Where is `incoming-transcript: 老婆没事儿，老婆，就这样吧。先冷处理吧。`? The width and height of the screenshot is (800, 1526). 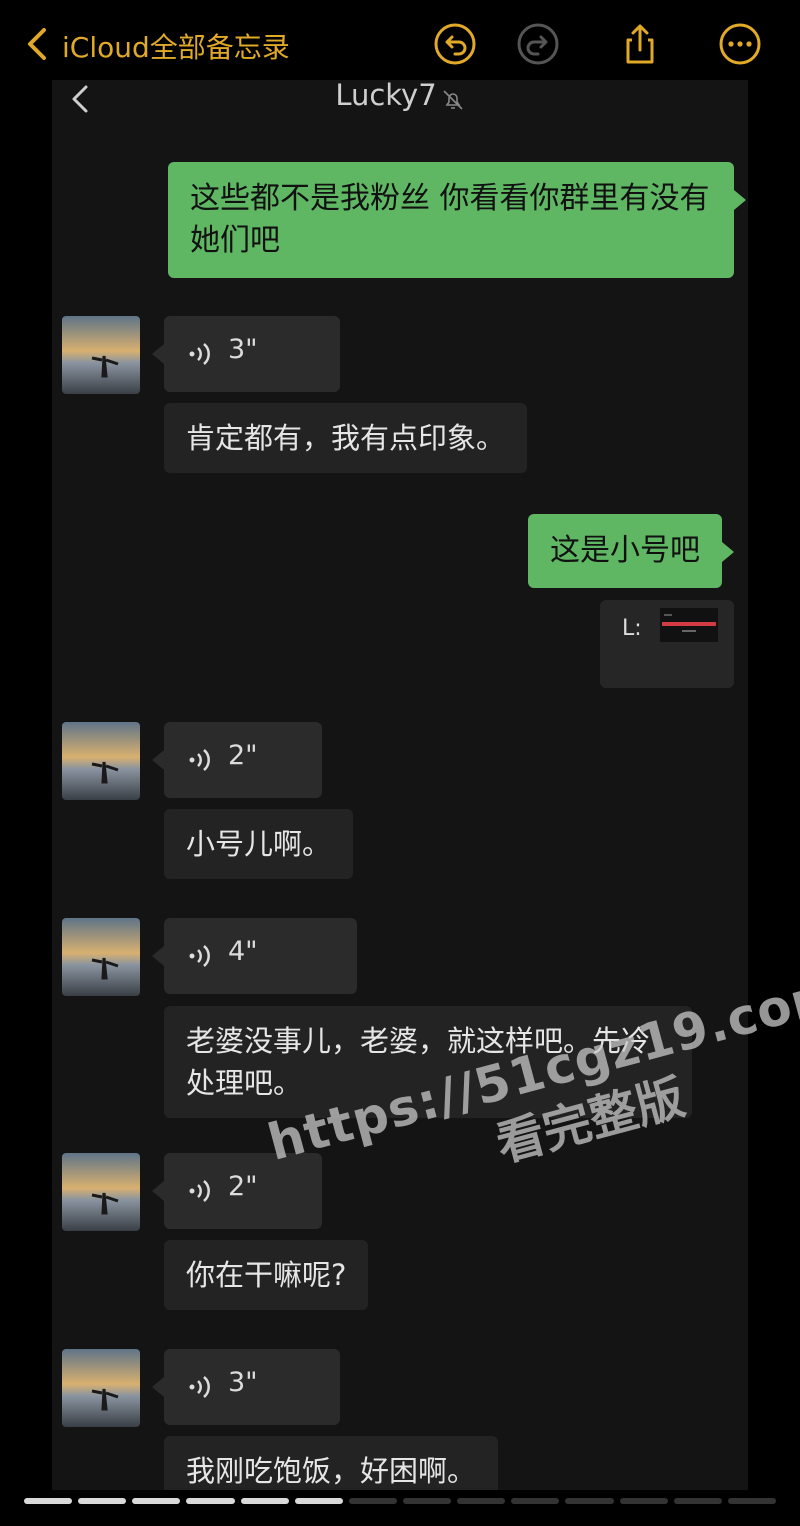
incoming-transcript: 老婆没事儿，老婆，就这样吧。先冷处理吧。 is located at coordinates (428, 1062).